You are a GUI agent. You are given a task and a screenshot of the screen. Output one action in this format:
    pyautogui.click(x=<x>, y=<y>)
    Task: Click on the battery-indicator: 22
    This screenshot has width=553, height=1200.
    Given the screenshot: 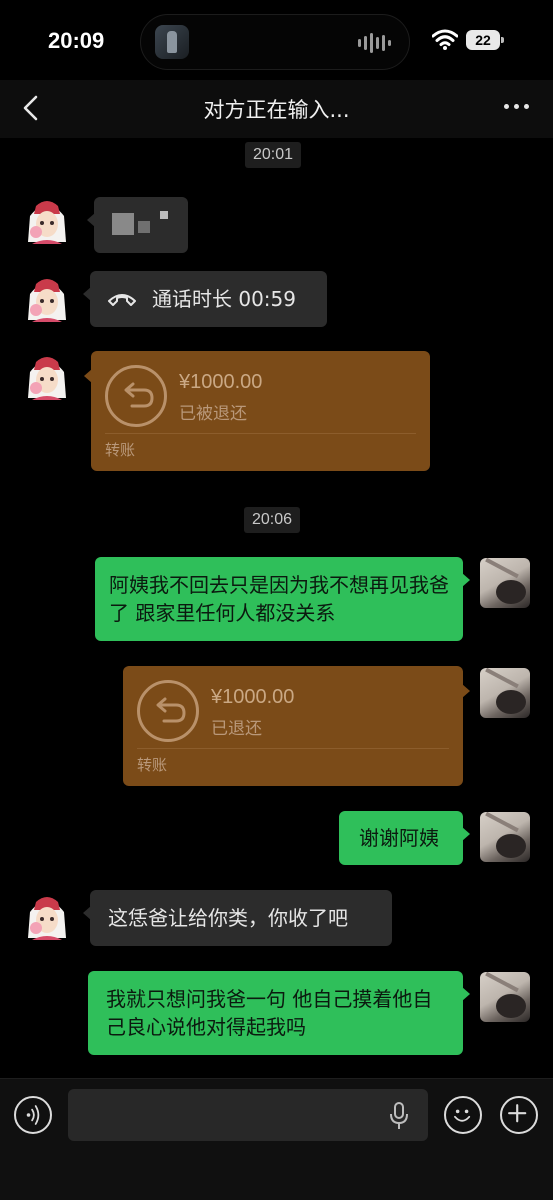 What is the action you would take?
    pyautogui.click(x=485, y=40)
    